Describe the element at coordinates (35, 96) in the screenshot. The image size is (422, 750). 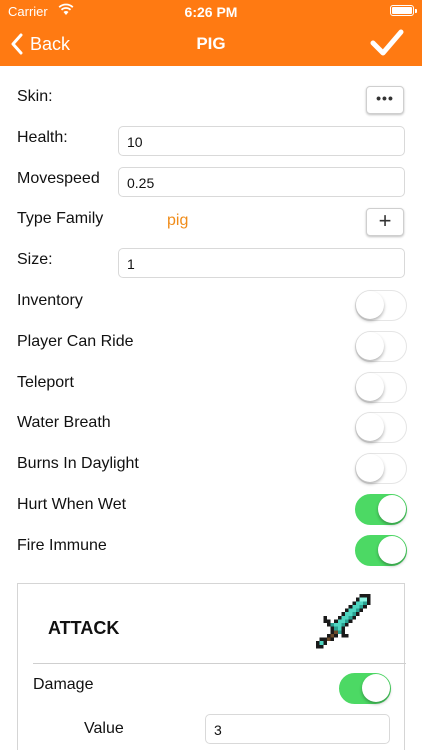
I see `skin-label: Skin:` at that location.